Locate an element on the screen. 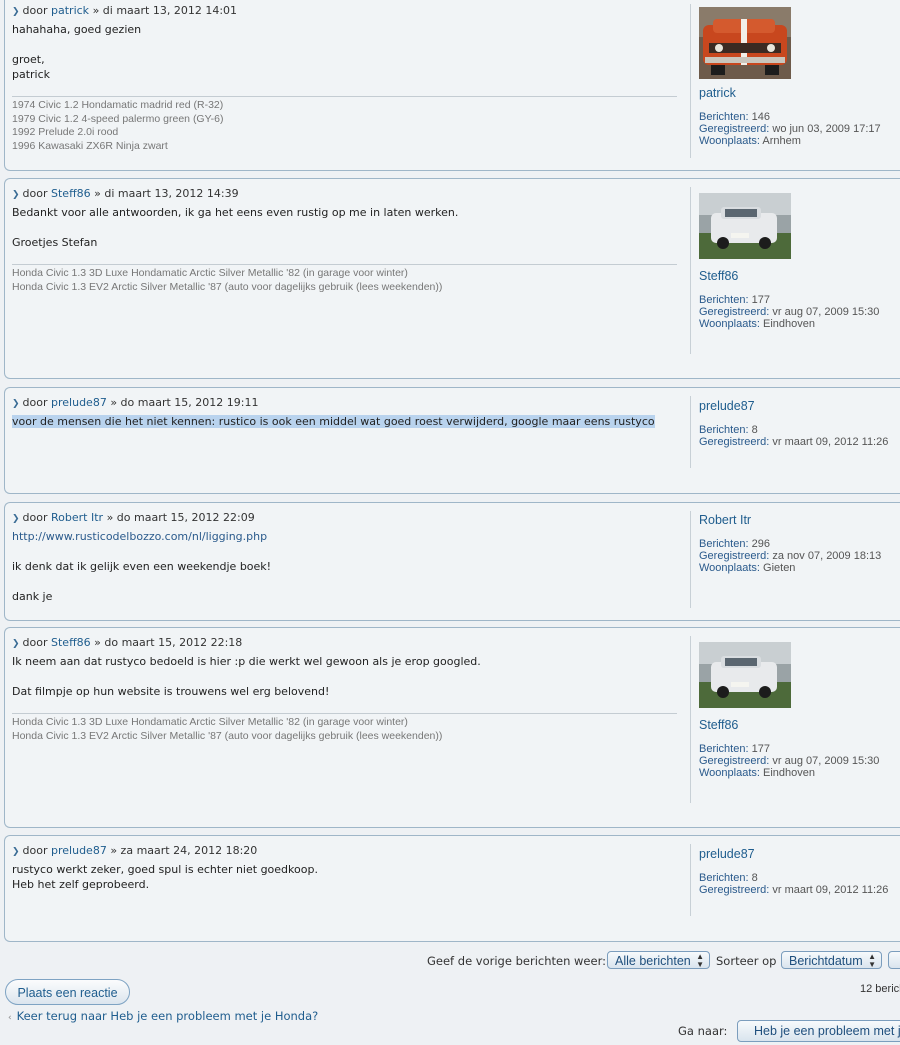  post-author-link: patrick is located at coordinates (70, 10).